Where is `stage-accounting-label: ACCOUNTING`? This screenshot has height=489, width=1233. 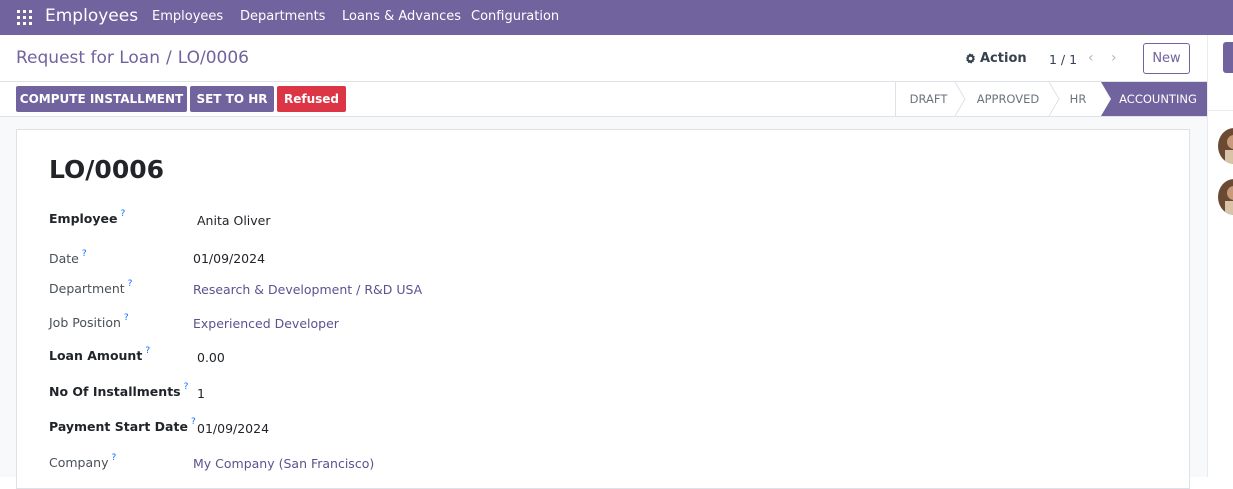
stage-accounting-label: ACCOUNTING is located at coordinates (1158, 99).